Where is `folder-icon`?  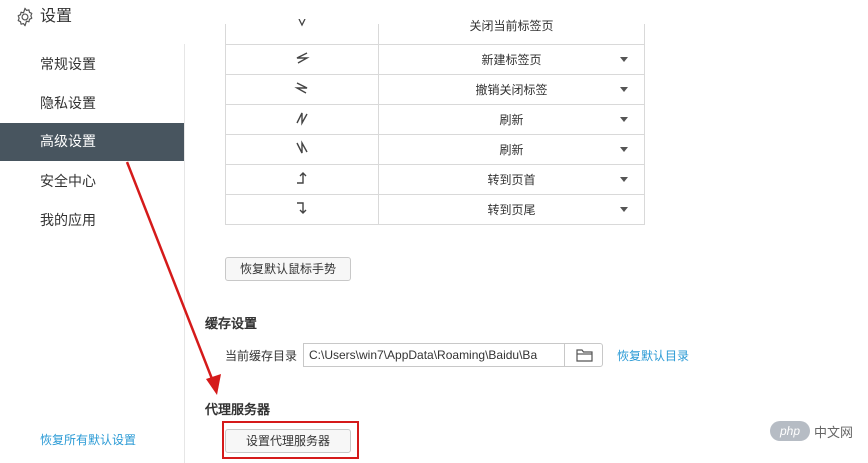 folder-icon is located at coordinates (584, 355).